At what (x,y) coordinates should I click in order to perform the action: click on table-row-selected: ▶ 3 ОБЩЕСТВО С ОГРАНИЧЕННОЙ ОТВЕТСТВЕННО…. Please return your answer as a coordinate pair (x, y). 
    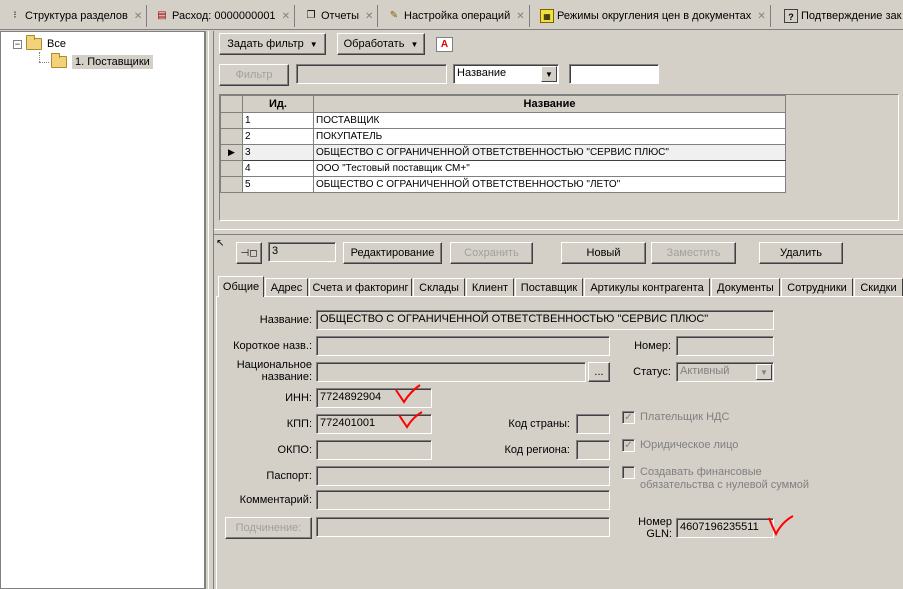
    Looking at the image, I should click on (503, 152).